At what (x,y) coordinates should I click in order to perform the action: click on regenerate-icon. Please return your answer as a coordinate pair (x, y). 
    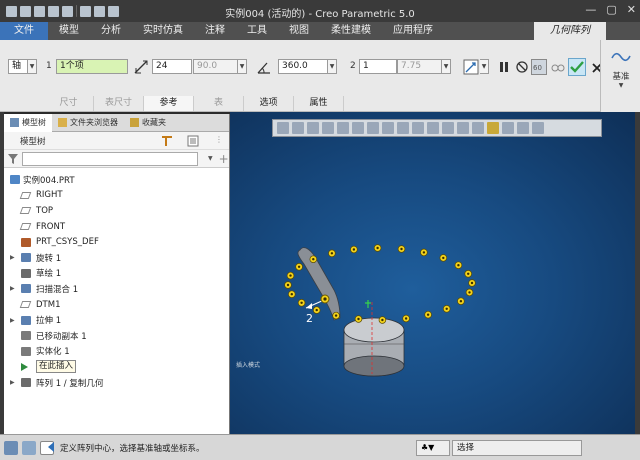
    Looking at the image, I should click on (85, 11).